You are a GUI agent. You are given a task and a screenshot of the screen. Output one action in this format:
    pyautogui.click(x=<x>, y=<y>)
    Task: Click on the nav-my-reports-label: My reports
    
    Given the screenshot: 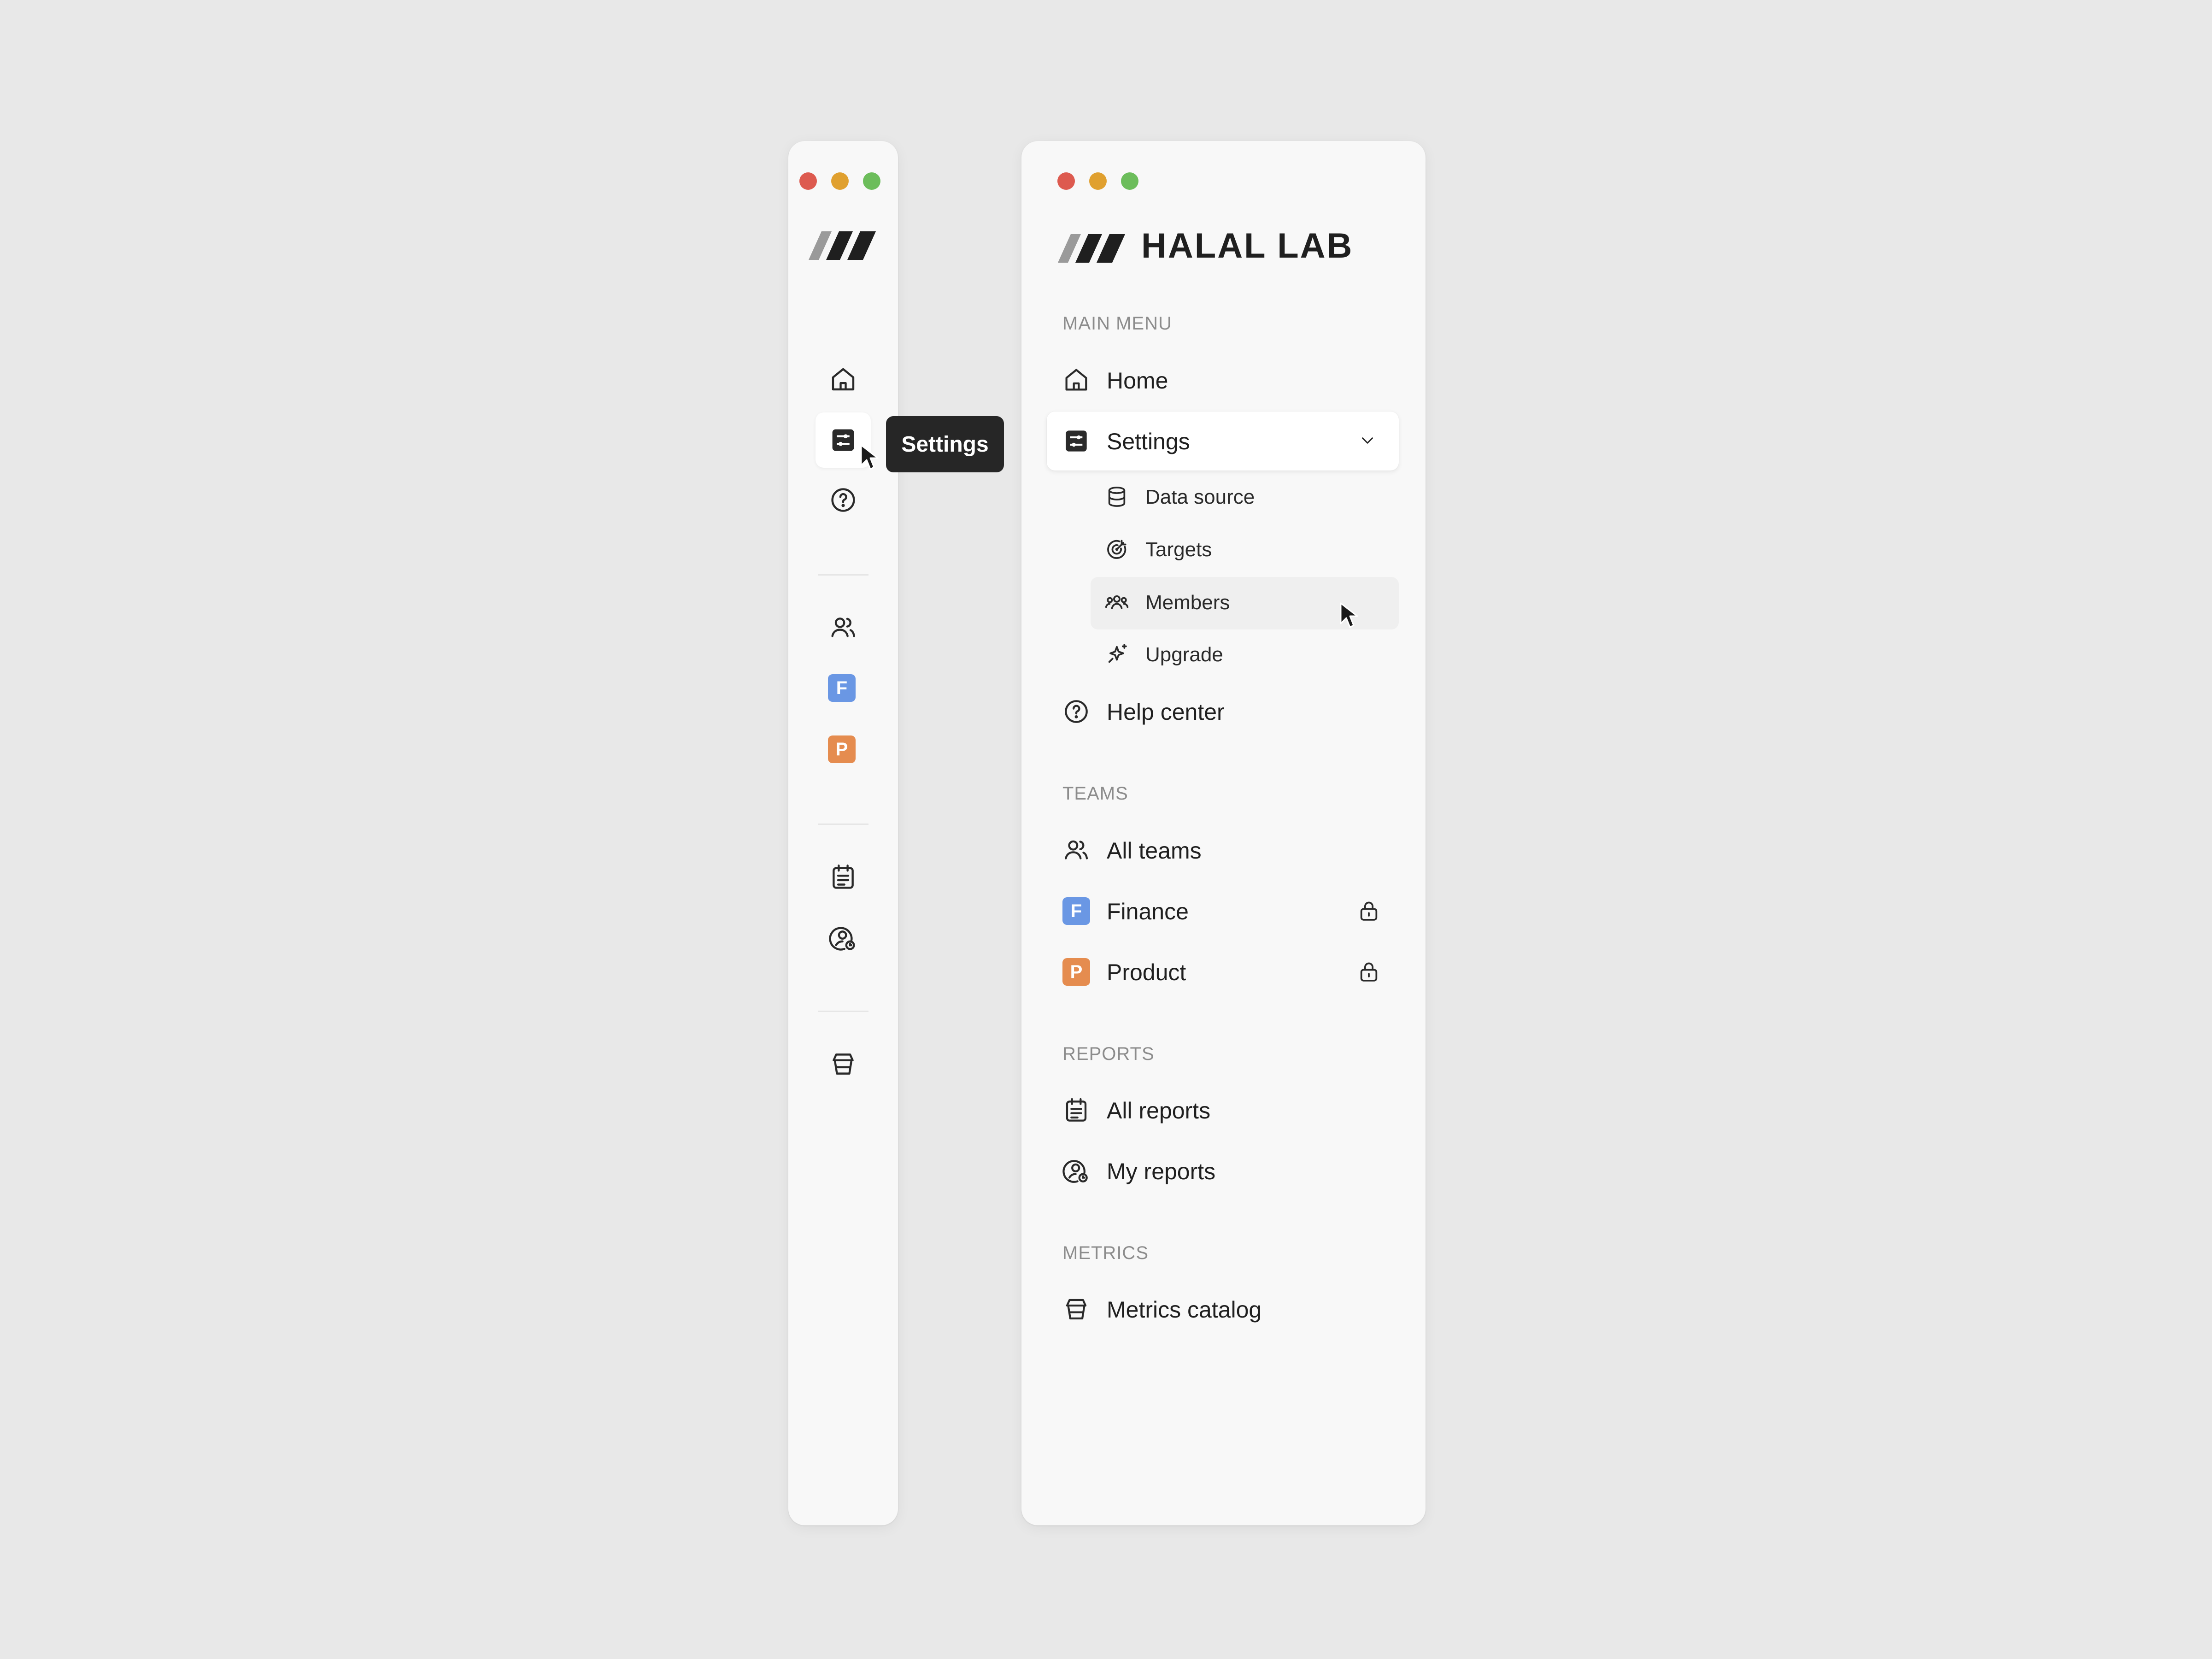 What is the action you would take?
    pyautogui.click(x=1161, y=1171)
    